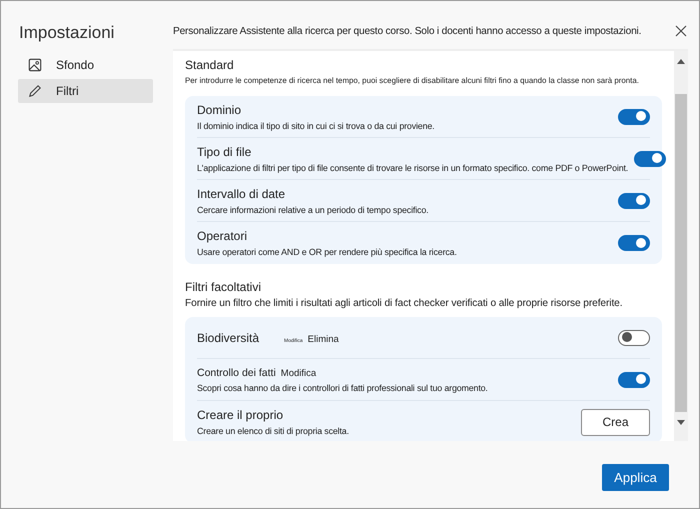 The image size is (700, 509). I want to click on close-button, so click(681, 31).